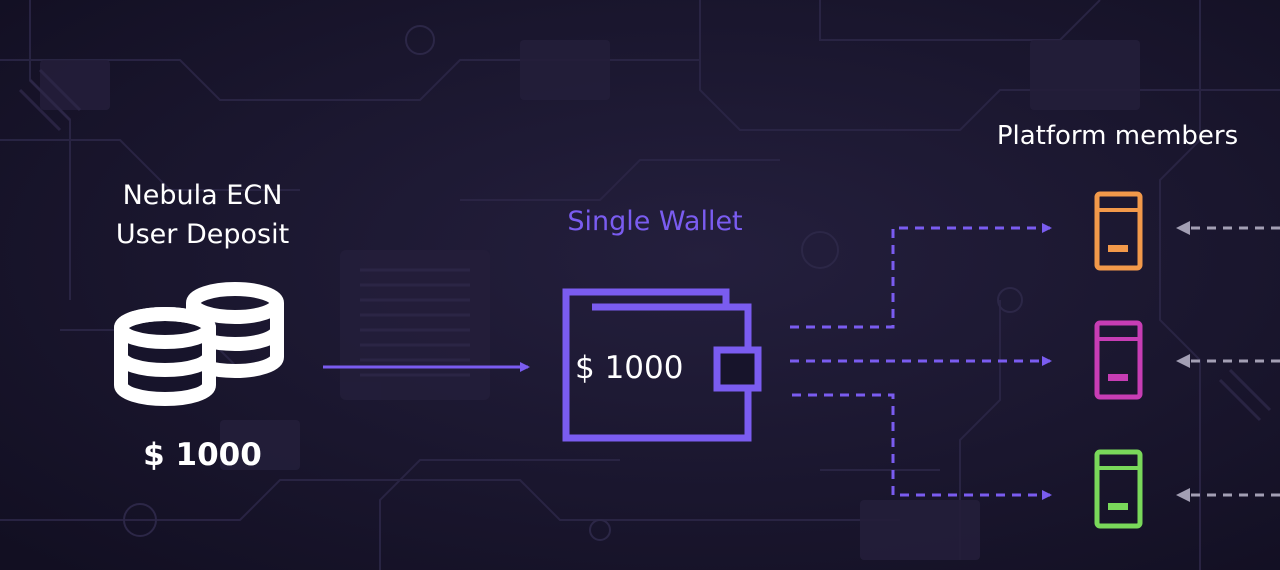  What do you see at coordinates (202, 195) in the screenshot?
I see `source-title-line-1: Nebula ECN` at bounding box center [202, 195].